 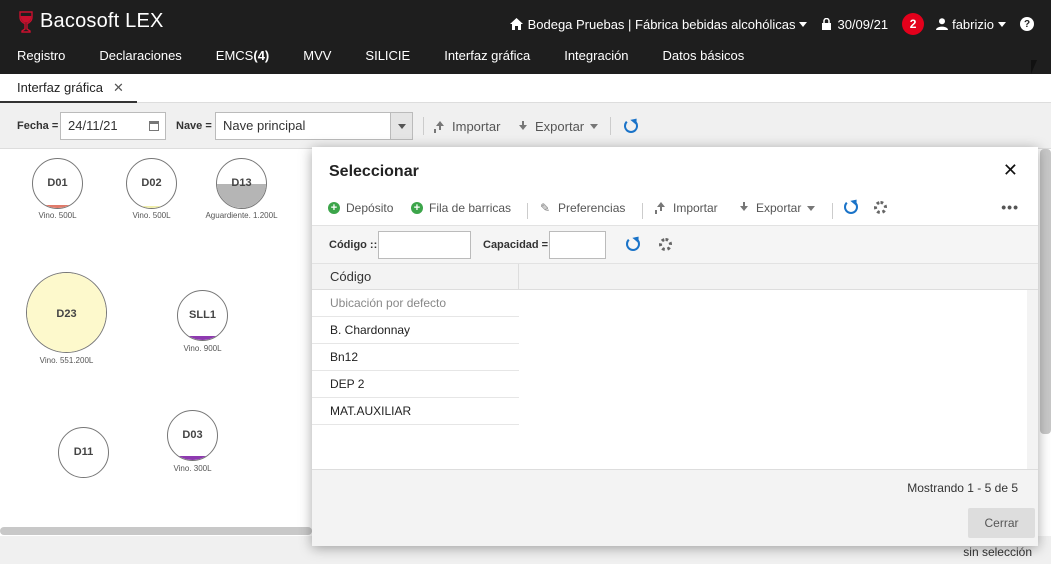 I want to click on column-header-codigo: Código, so click(x=415, y=277).